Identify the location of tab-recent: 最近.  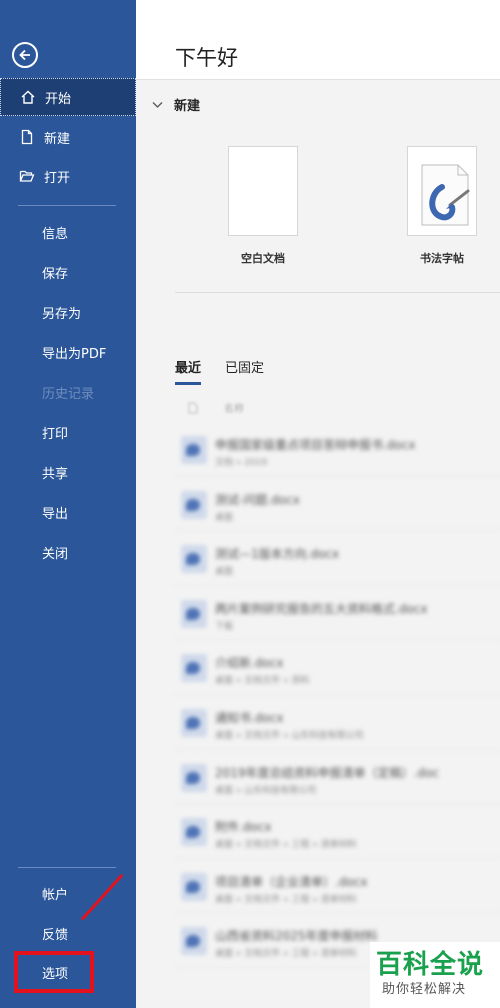
(188, 371).